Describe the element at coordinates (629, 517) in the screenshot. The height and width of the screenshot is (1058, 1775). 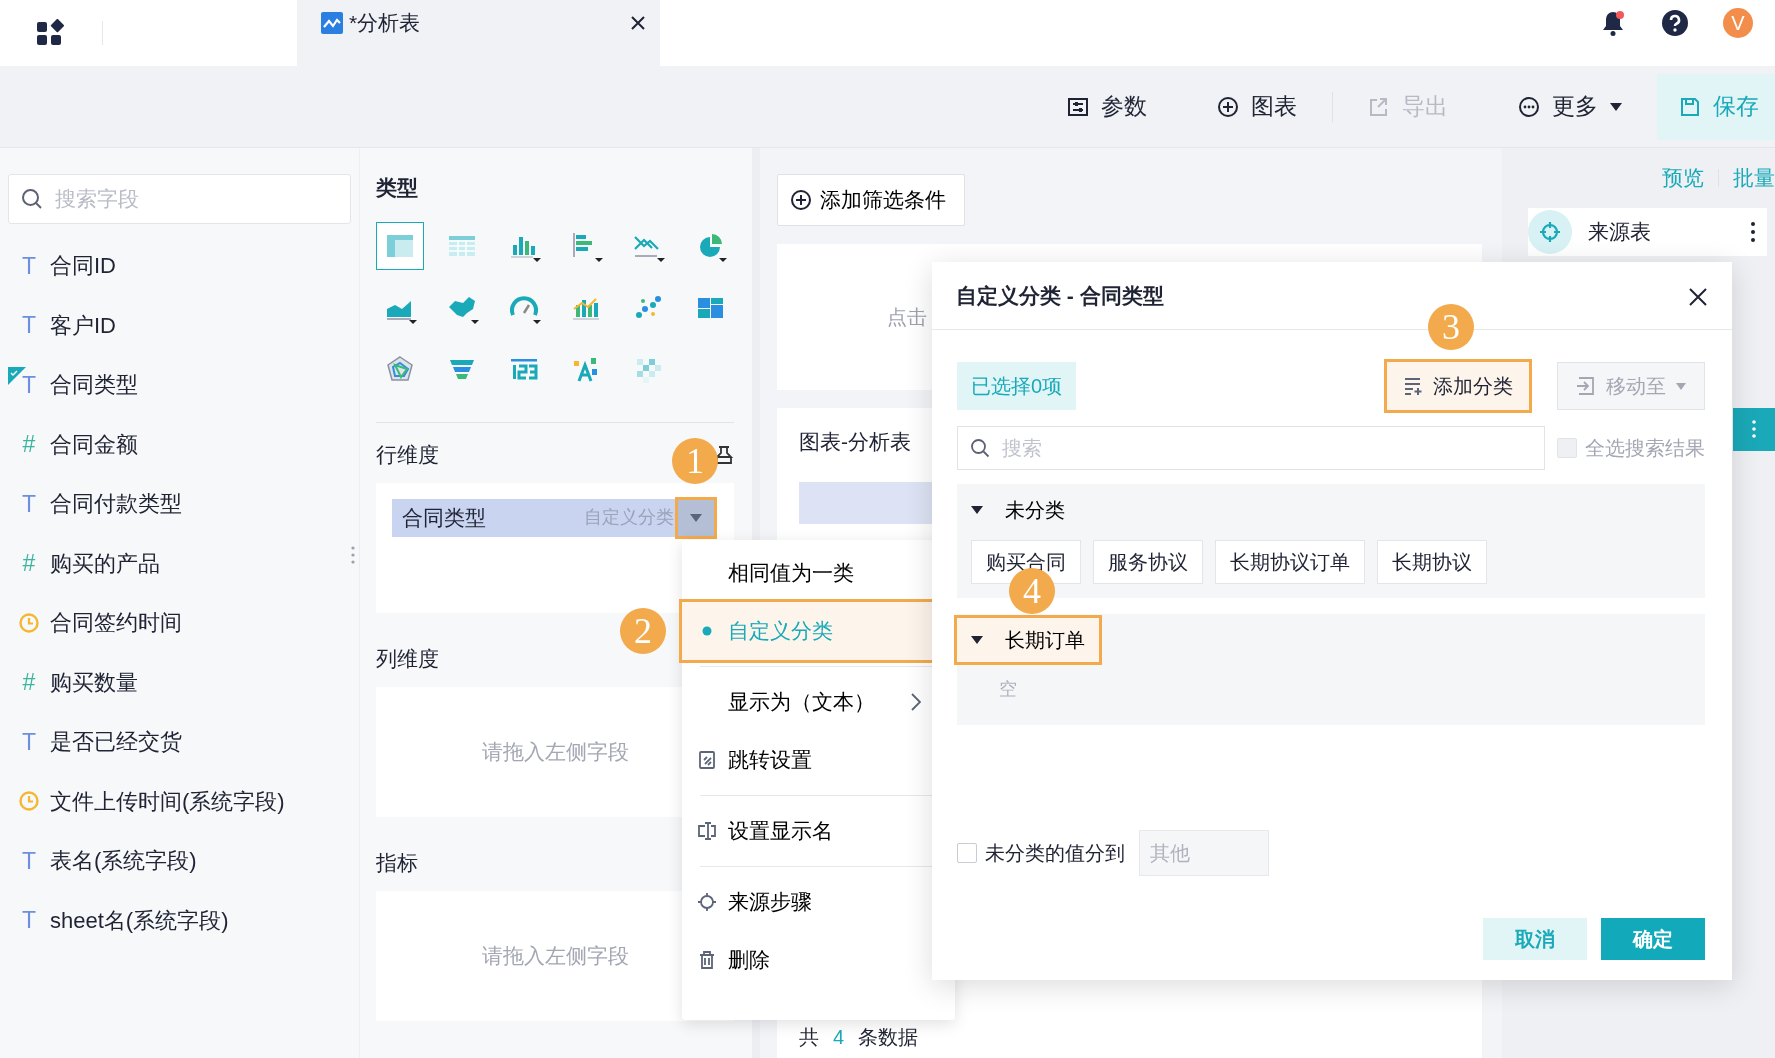
I see `chip-note: 自定义分类` at that location.